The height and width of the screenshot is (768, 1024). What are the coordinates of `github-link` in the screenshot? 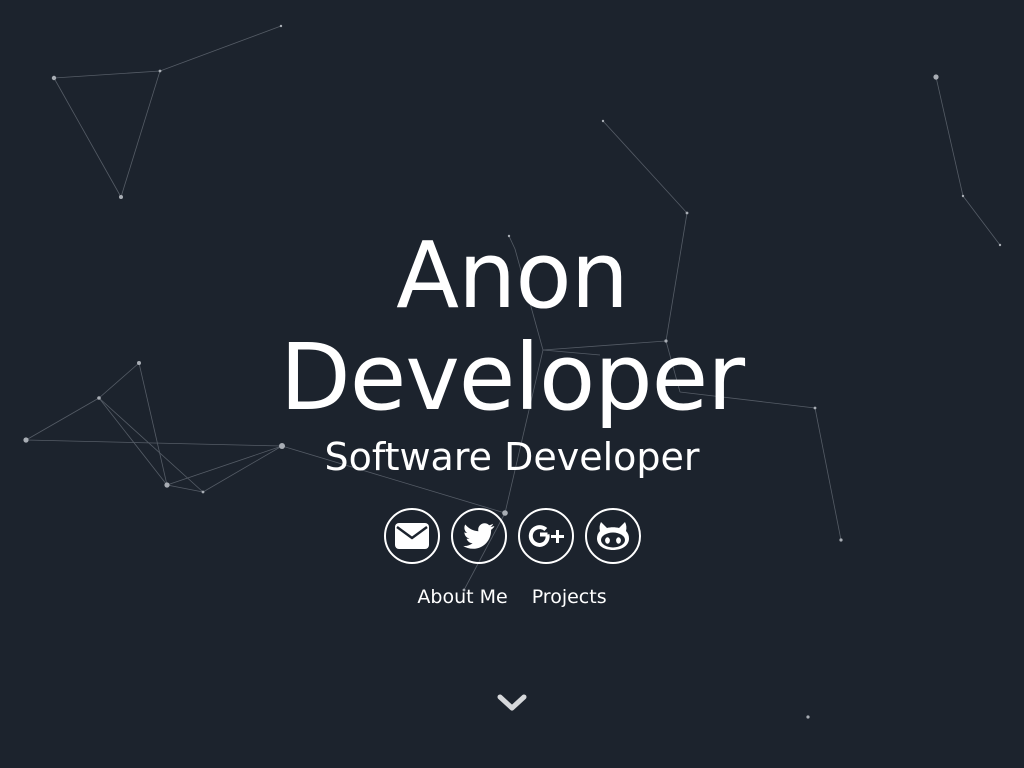 It's located at (612, 536).